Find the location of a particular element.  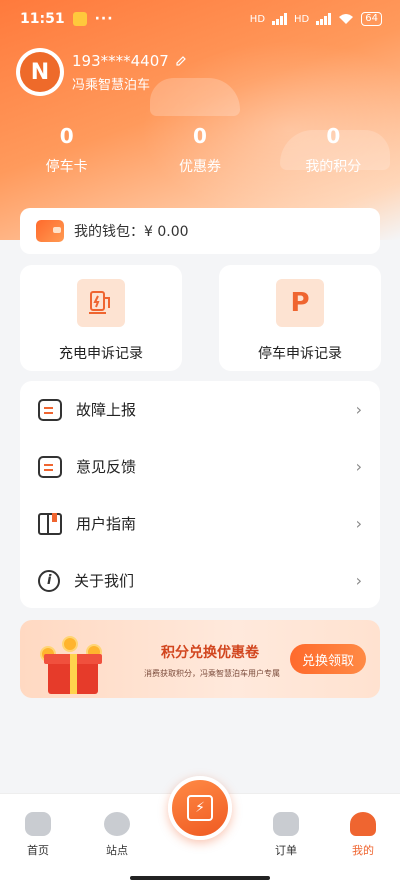

parking-records-label: 停车申诉记录 is located at coordinates (300, 354).